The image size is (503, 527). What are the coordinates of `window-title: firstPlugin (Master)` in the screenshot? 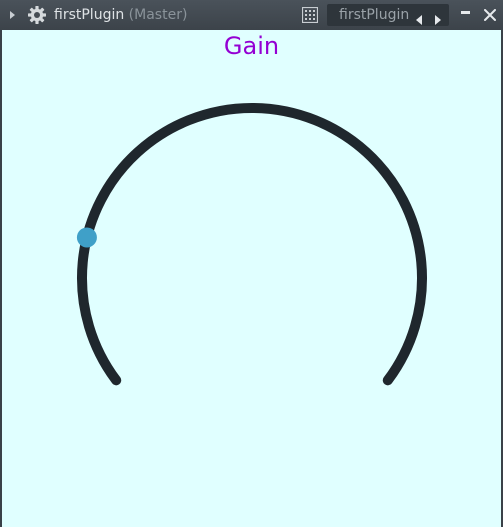 It's located at (120, 15).